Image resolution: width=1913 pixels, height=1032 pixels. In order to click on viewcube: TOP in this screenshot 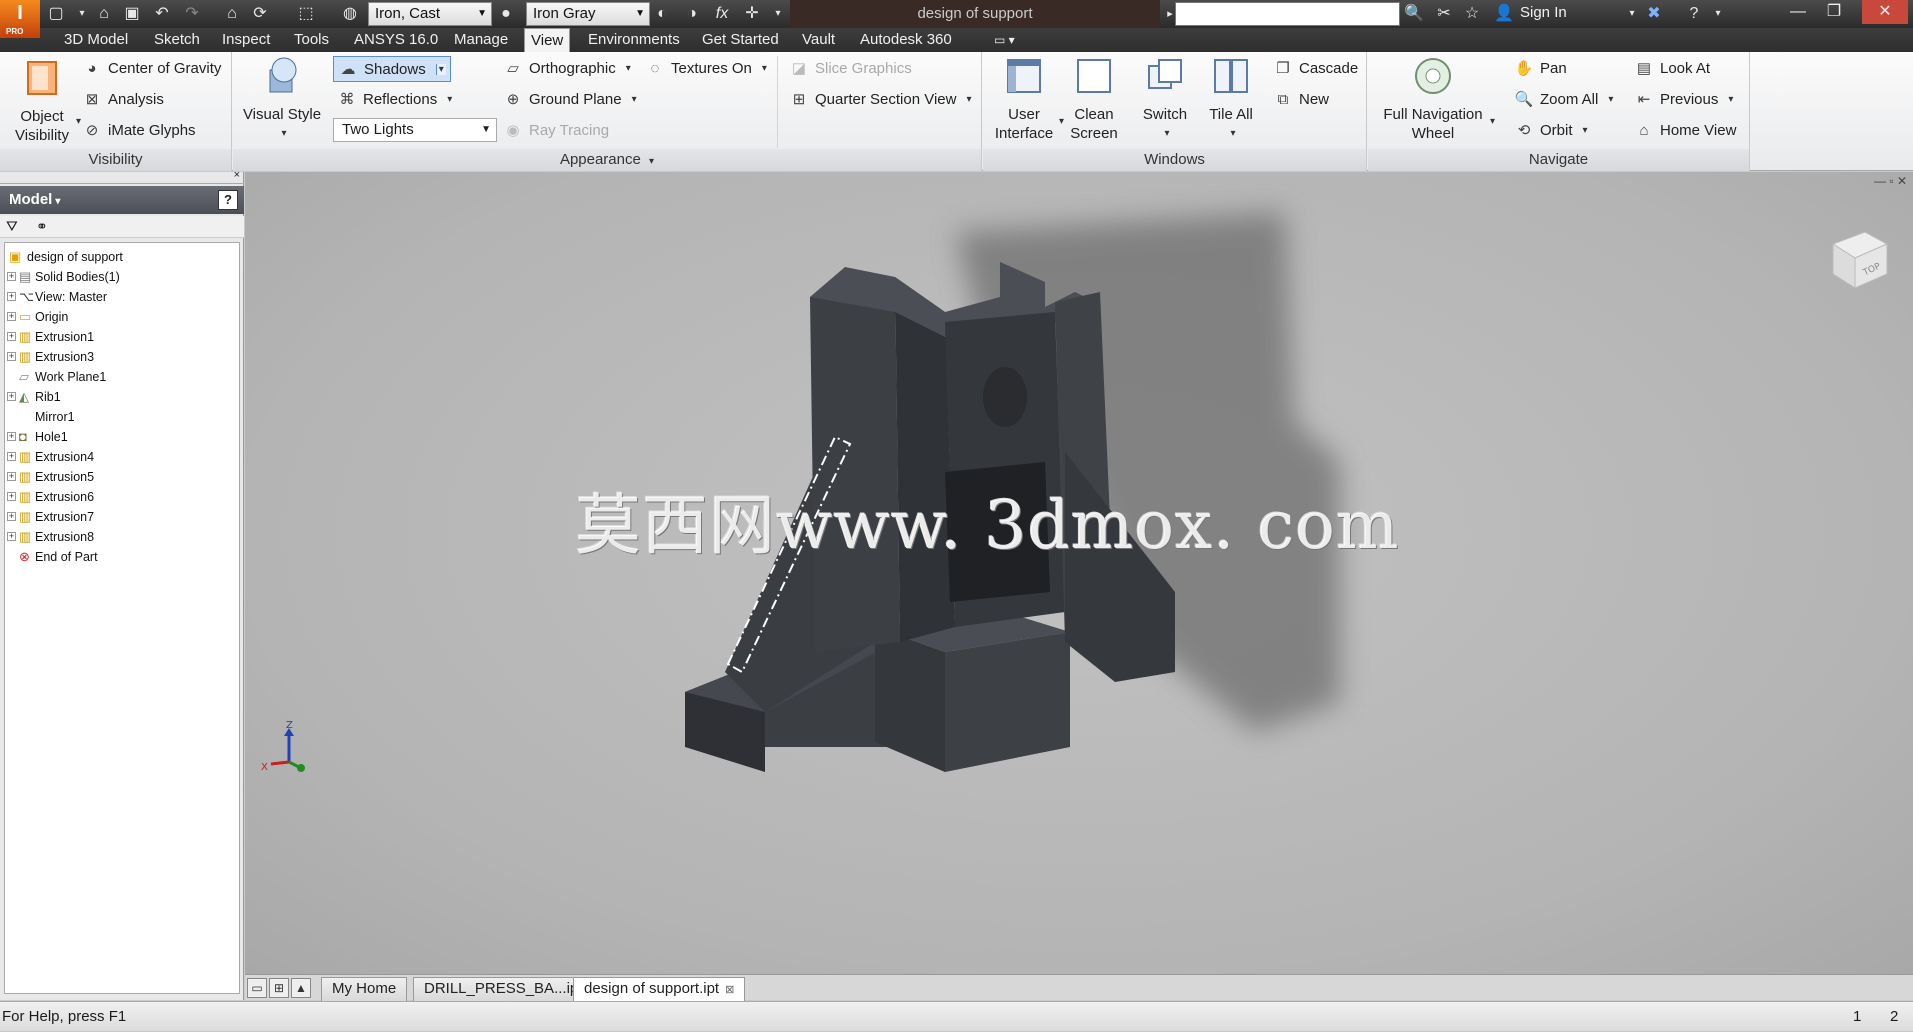, I will do `click(1858, 257)`.